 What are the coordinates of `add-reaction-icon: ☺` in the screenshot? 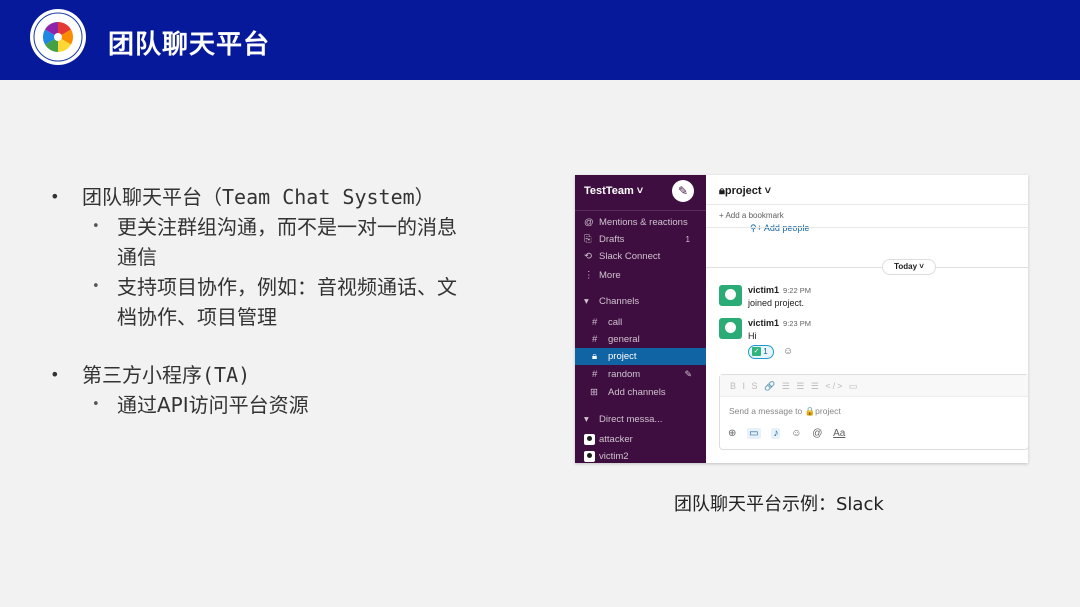 It's located at (788, 351).